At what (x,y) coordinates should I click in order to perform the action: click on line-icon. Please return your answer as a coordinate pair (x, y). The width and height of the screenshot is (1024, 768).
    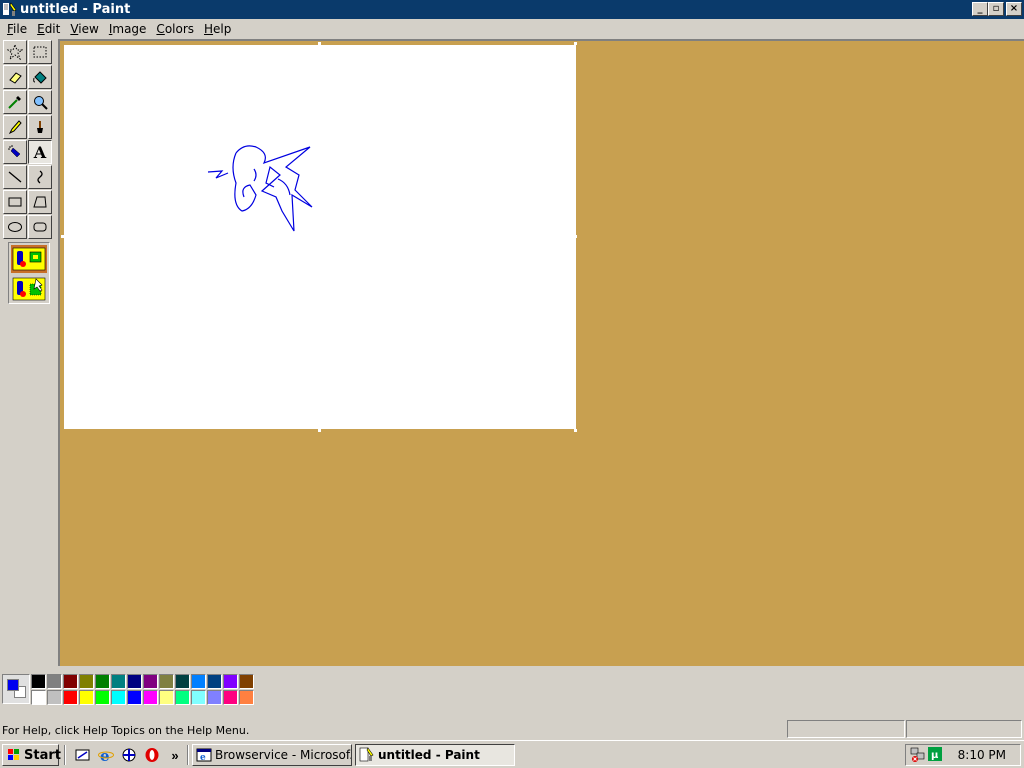
    Looking at the image, I should click on (15, 177).